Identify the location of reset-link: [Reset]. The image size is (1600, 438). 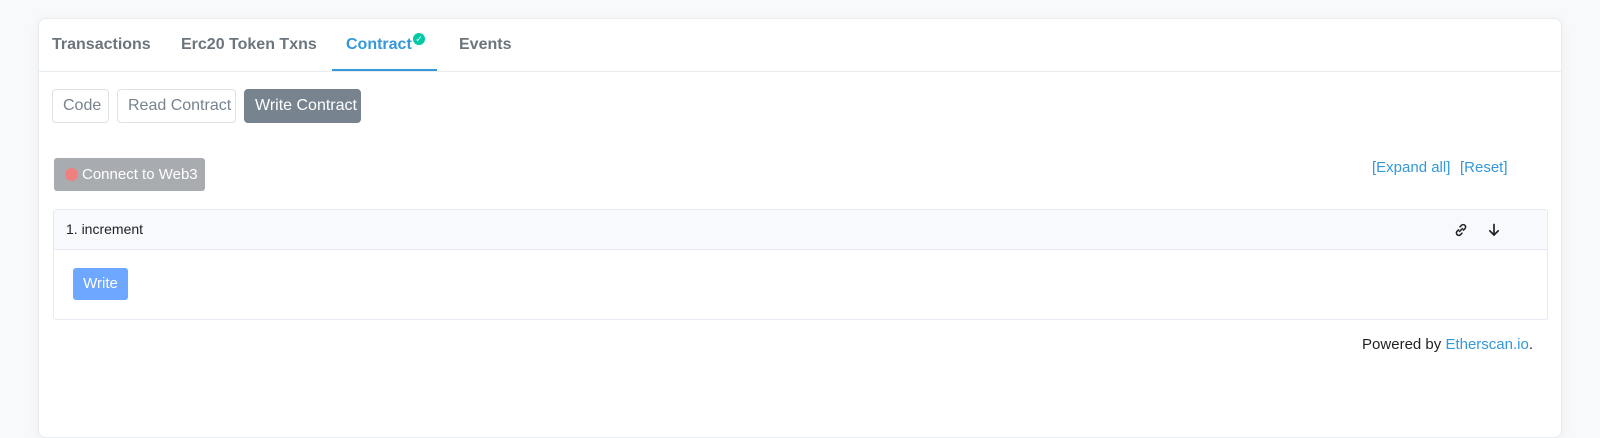
(1484, 167).